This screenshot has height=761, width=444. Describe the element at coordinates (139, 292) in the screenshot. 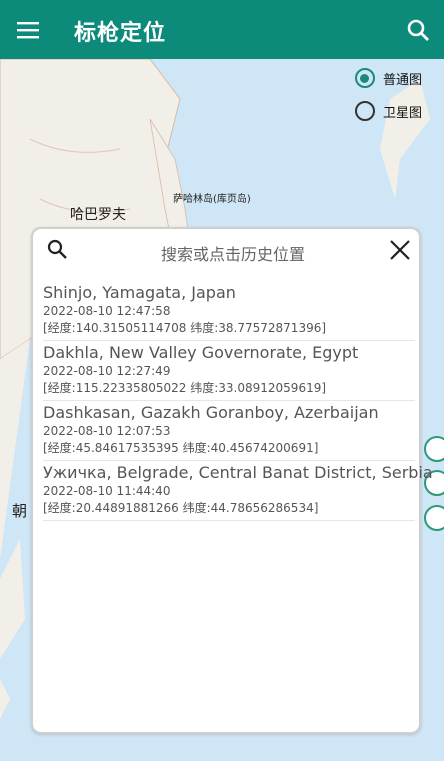

I see `history-item-name: Shinjo, Yamagata, Japan` at that location.